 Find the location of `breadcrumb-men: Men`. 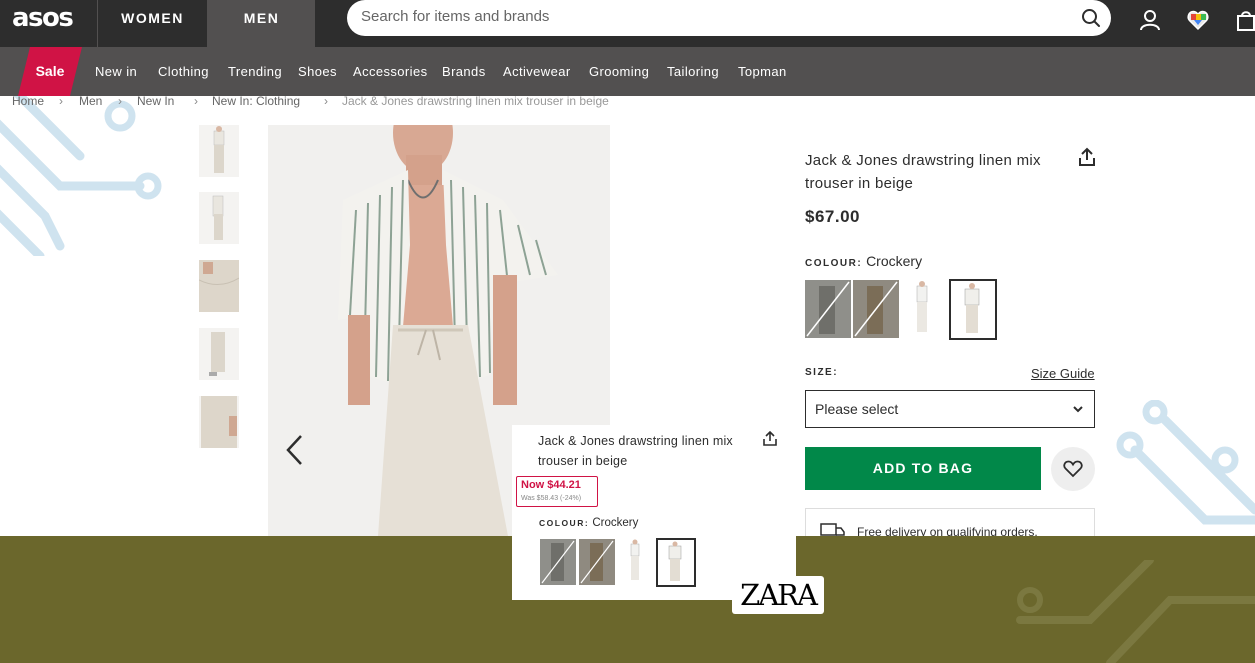

breadcrumb-men: Men is located at coordinates (90, 101).